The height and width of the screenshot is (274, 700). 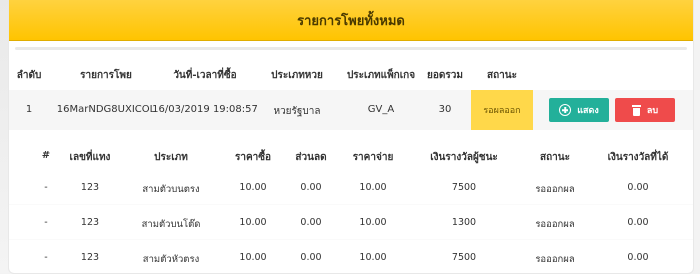 What do you see at coordinates (381, 75) in the screenshot?
I see `col-package-type-header: ประเภทแพ็กเกจ` at bounding box center [381, 75].